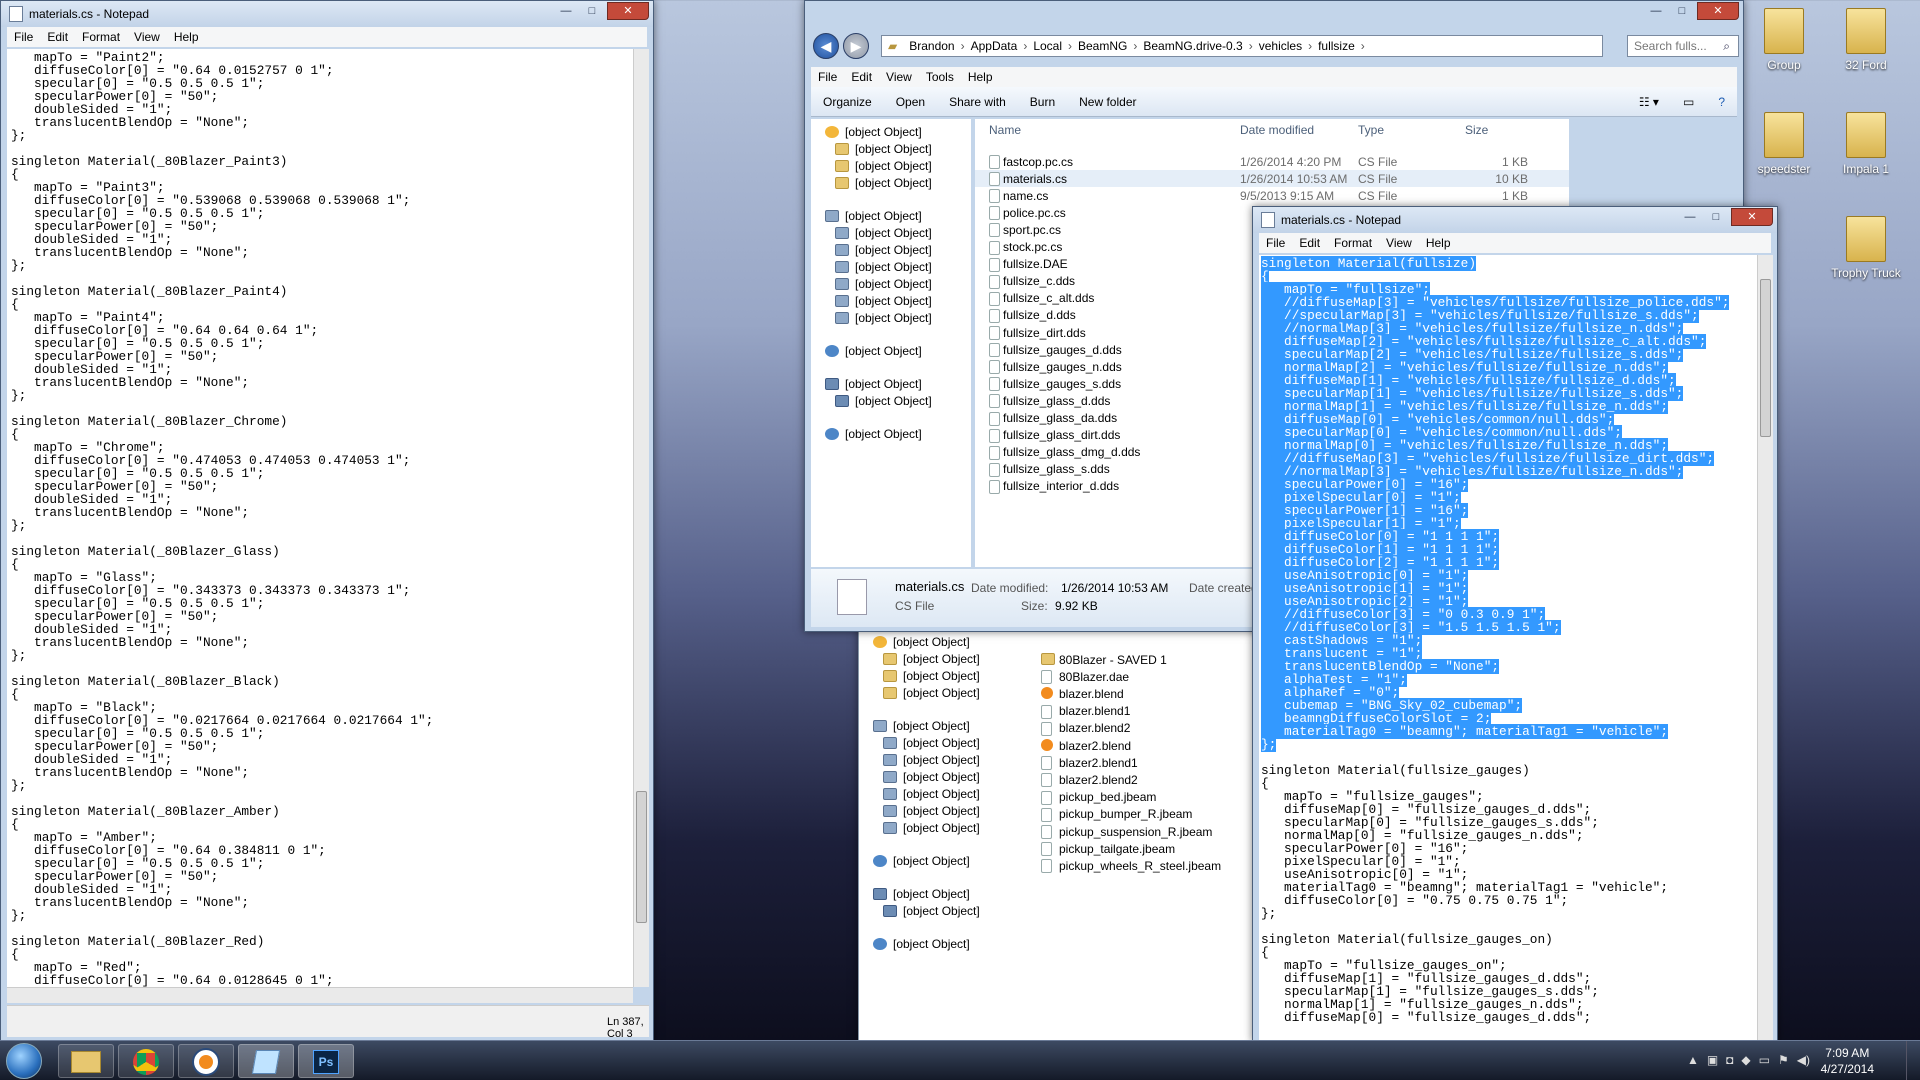 The height and width of the screenshot is (1080, 1920). Describe the element at coordinates (931, 828) in the screenshot. I see `nav-item-videos: [object Object]` at that location.